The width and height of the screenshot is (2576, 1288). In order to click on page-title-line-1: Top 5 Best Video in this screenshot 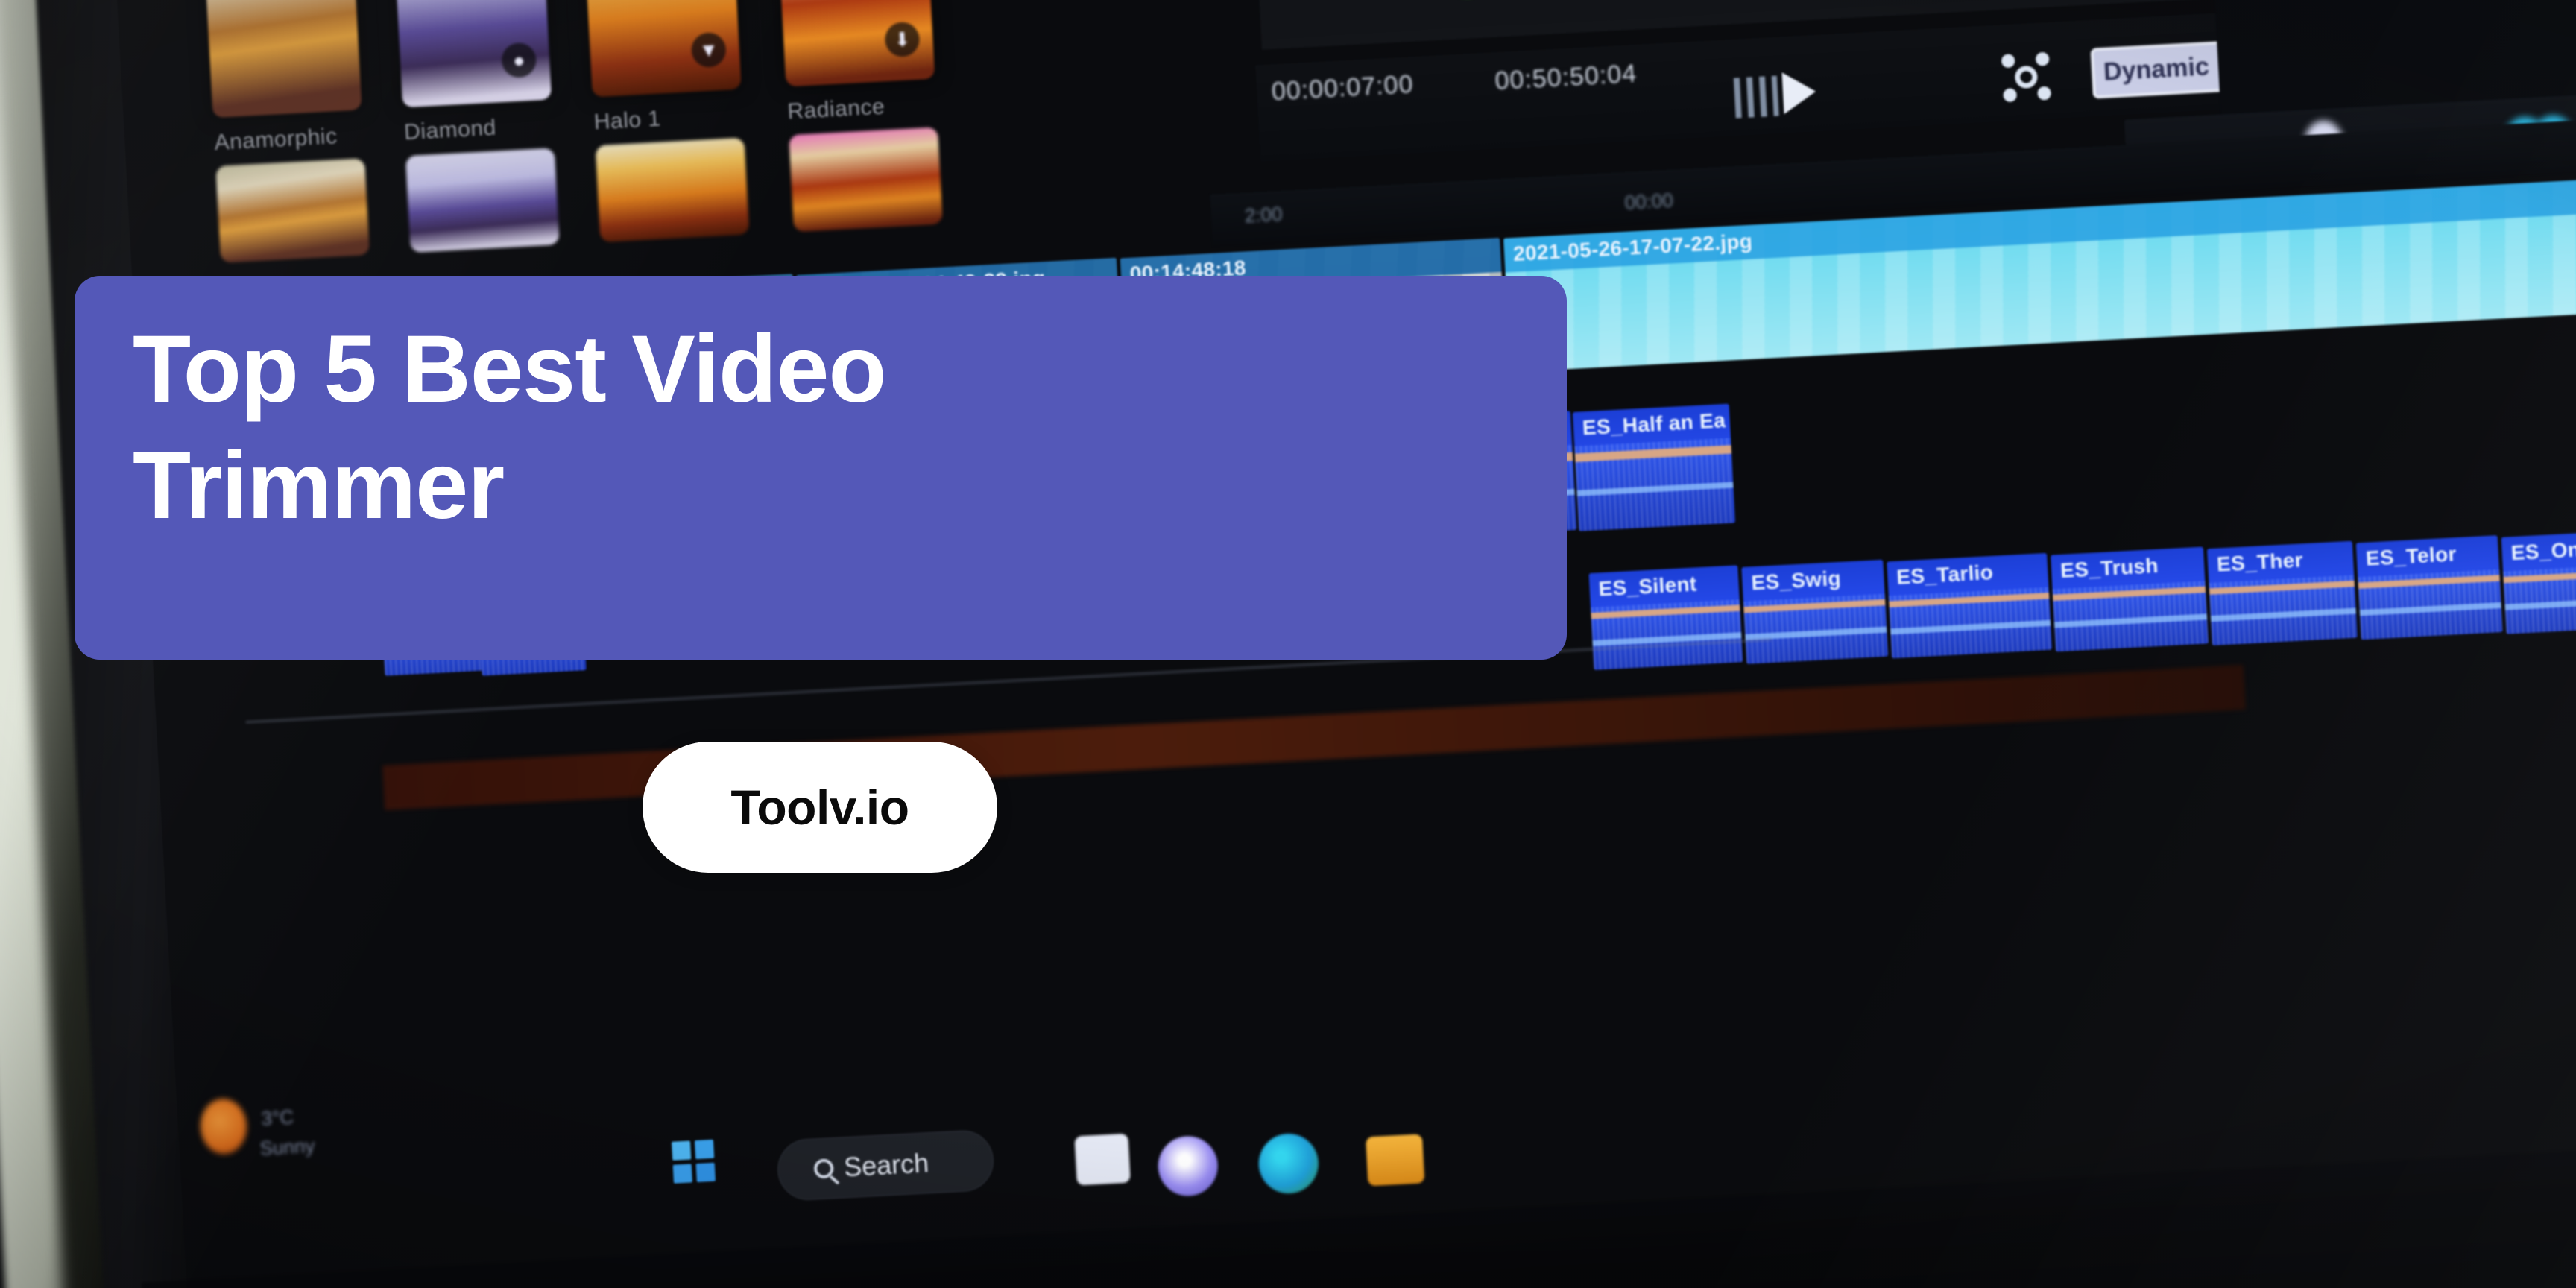, I will do `click(510, 369)`.